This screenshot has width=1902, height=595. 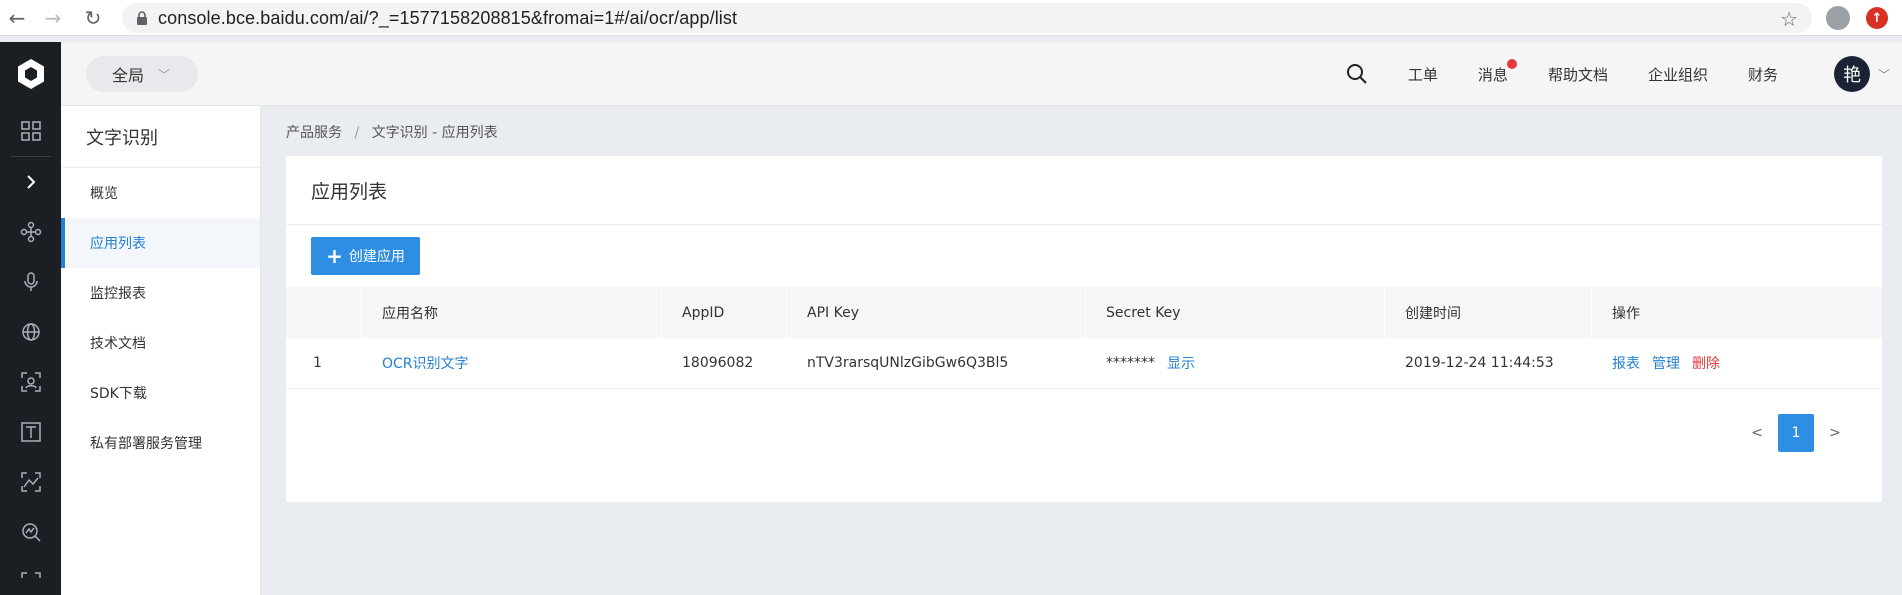 What do you see at coordinates (1678, 74) in the screenshot?
I see `enterprise-org-link: 企业组织` at bounding box center [1678, 74].